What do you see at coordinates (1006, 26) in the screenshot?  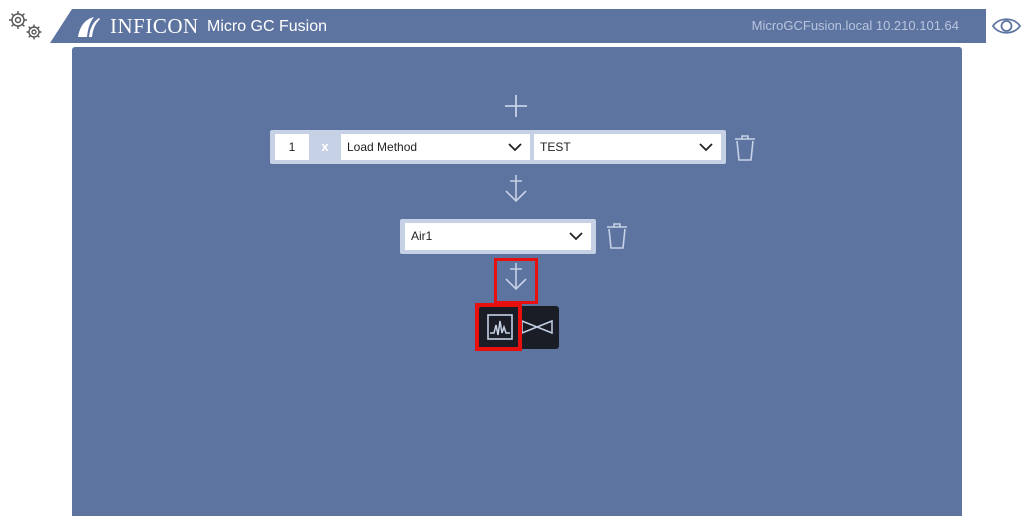 I see `eye-icon` at bounding box center [1006, 26].